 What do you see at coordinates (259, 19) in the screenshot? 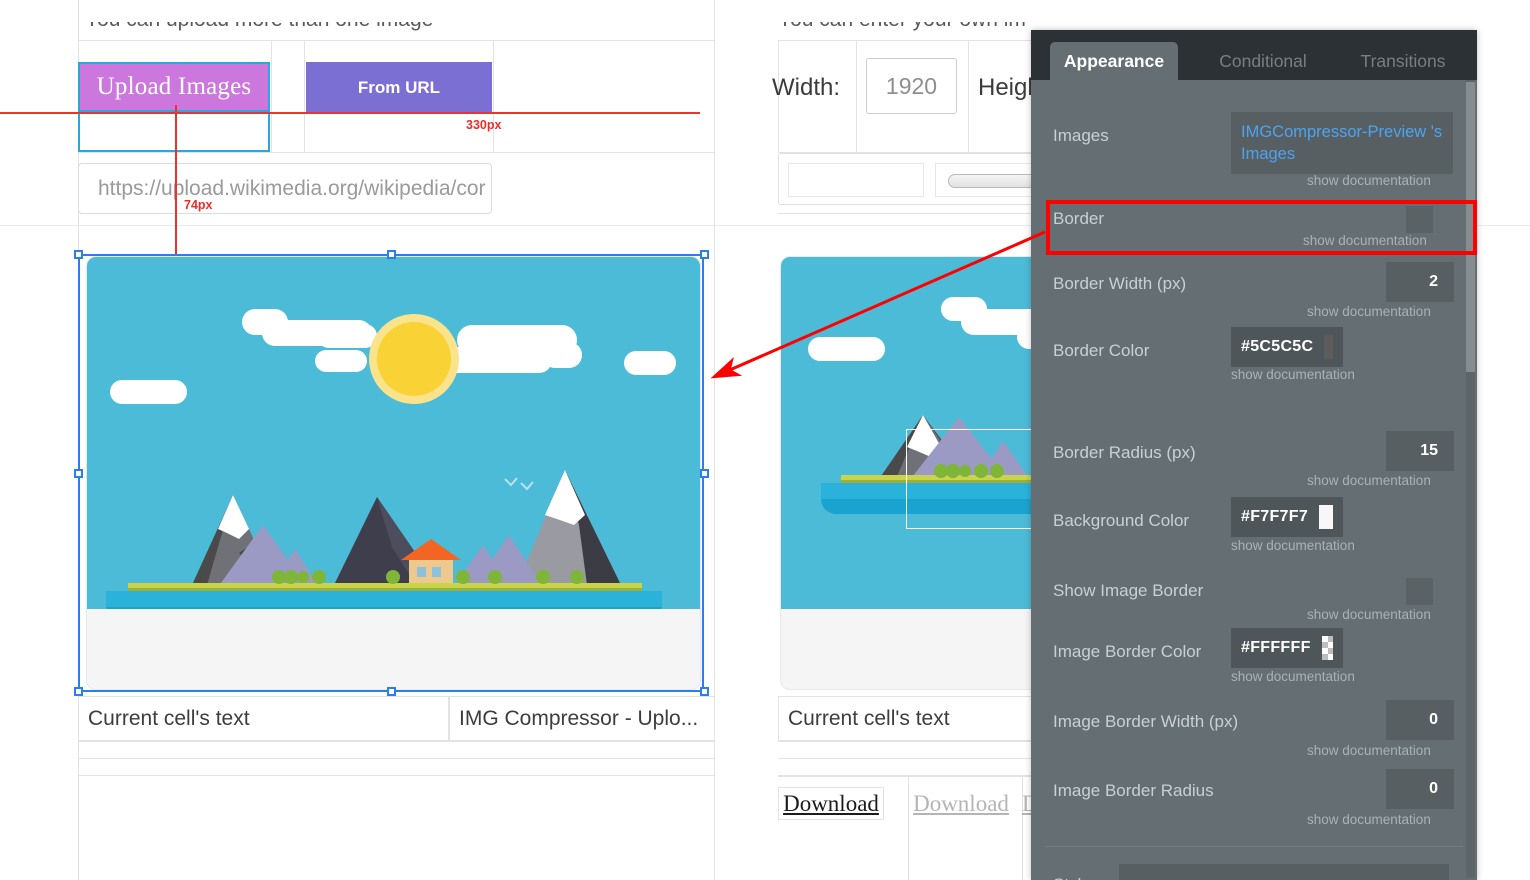
I see `heading-upload-more: You can upload more than one image` at bounding box center [259, 19].